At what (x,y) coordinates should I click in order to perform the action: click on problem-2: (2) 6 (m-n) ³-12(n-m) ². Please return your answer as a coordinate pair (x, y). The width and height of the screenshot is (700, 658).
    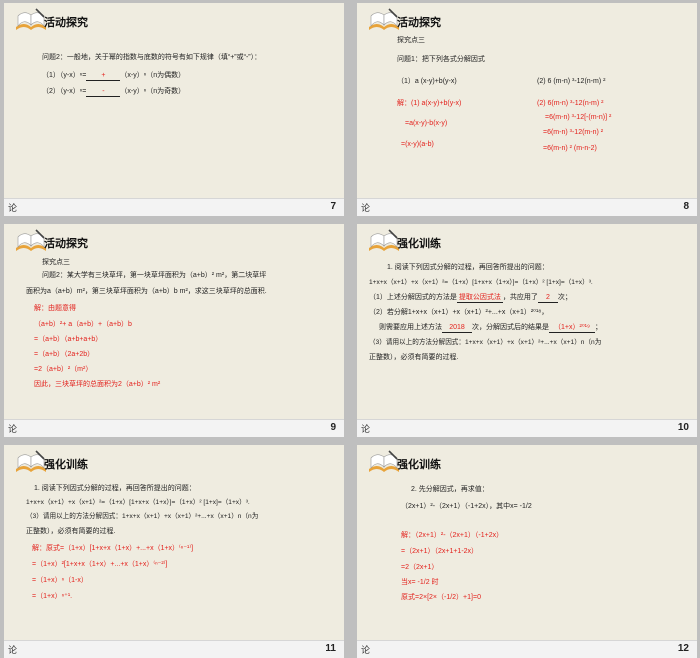
    Looking at the image, I should click on (571, 81).